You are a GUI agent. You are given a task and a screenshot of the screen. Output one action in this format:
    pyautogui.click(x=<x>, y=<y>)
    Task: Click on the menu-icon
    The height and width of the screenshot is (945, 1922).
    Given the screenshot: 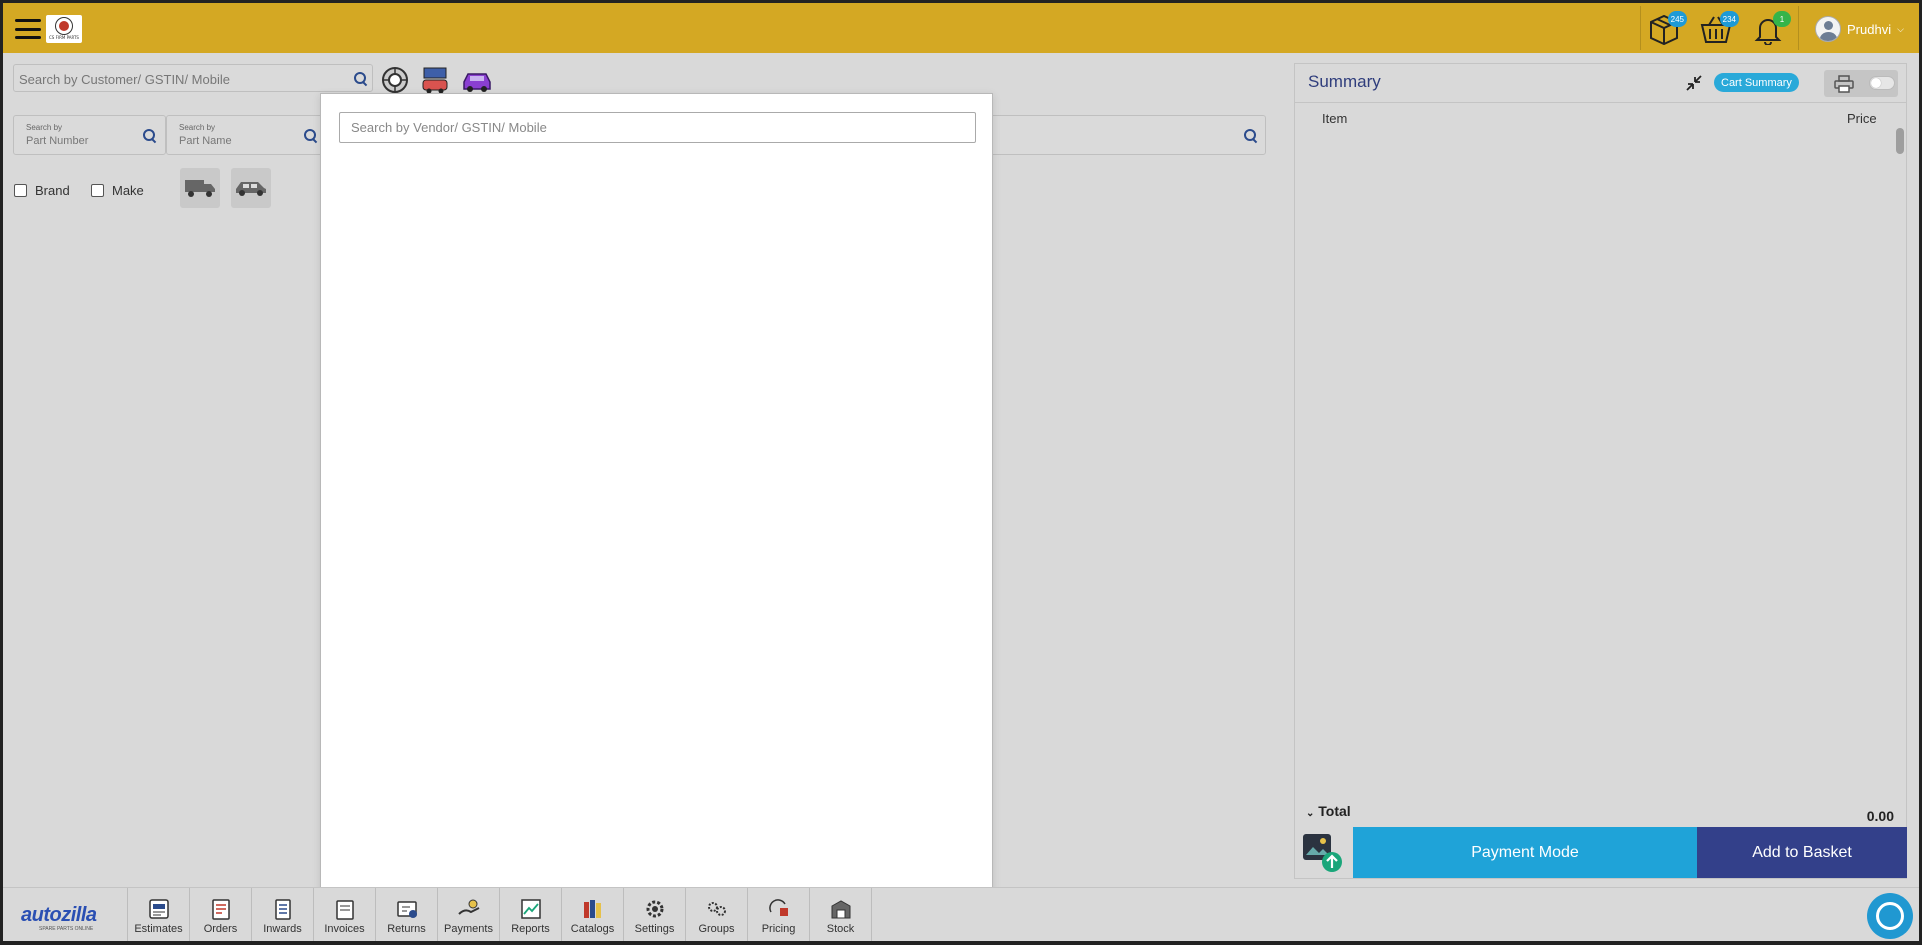 What is the action you would take?
    pyautogui.click(x=28, y=29)
    